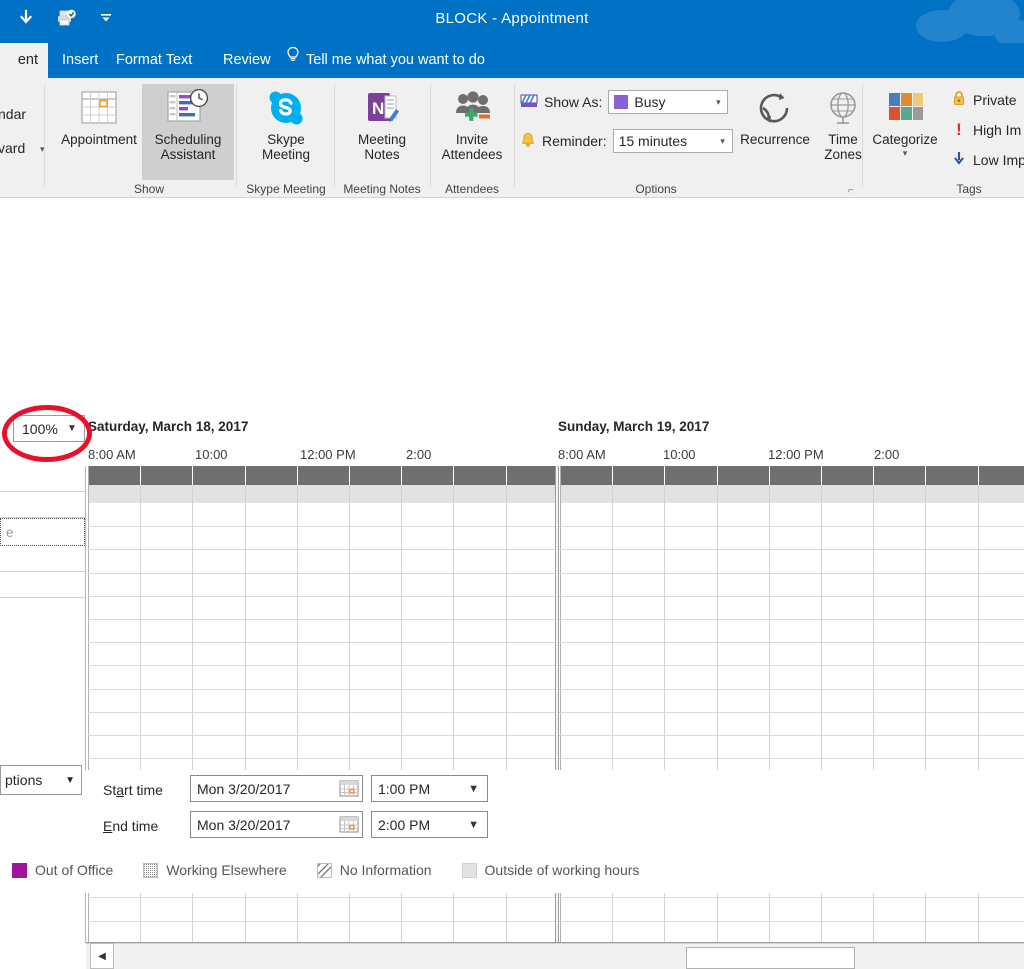 This screenshot has height=969, width=1024. What do you see at coordinates (959, 129) in the screenshot?
I see `exclamation-icon: !` at bounding box center [959, 129].